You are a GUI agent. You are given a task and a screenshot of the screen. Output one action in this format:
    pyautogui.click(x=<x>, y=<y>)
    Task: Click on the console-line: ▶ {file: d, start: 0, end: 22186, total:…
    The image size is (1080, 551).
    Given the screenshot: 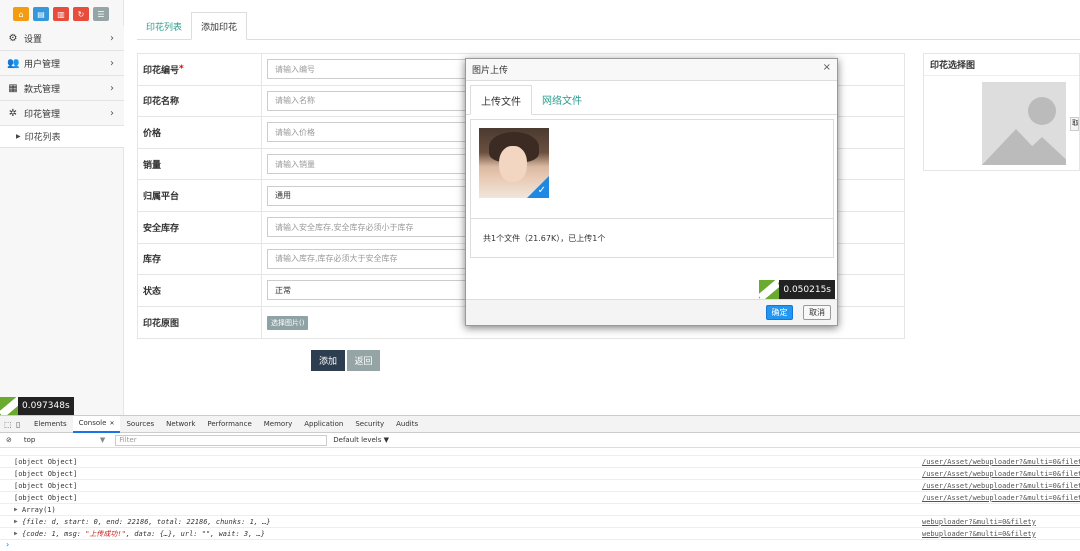 What is the action you would take?
    pyautogui.click(x=540, y=522)
    